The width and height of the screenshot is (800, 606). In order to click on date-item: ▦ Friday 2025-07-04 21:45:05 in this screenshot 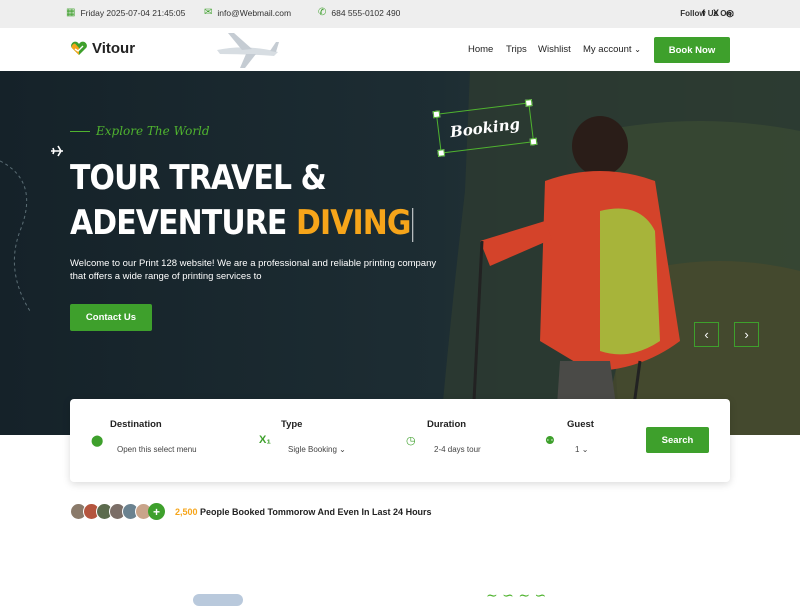, I will do `click(126, 13)`.